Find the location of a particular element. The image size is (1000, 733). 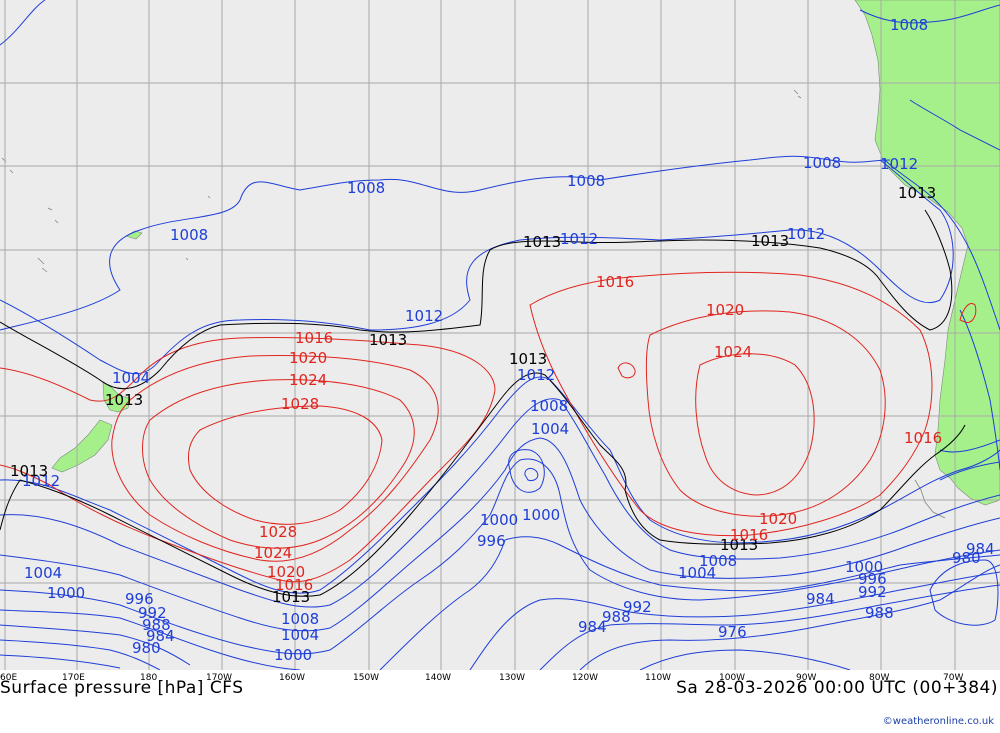

lon-label-140w: 140W is located at coordinates (438, 678).